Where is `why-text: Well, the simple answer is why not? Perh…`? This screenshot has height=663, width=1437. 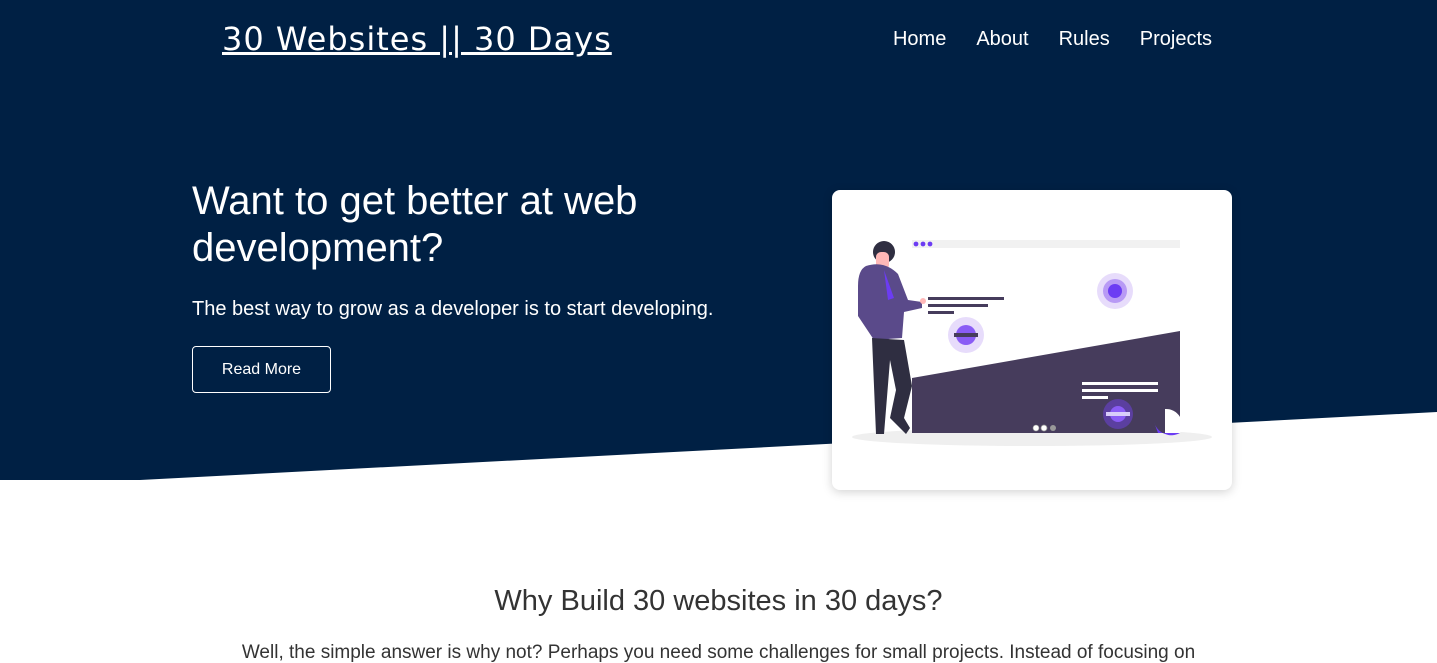
why-text: Well, the simple answer is why not? Perh… is located at coordinates (718, 652).